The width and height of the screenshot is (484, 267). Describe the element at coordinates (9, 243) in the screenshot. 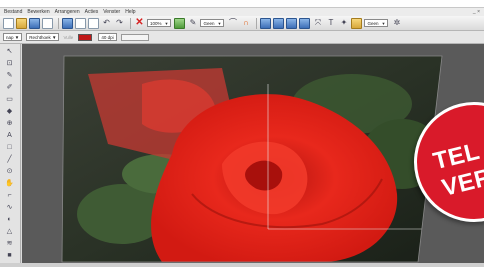

I see `warp-tool-icon: ≋` at that location.